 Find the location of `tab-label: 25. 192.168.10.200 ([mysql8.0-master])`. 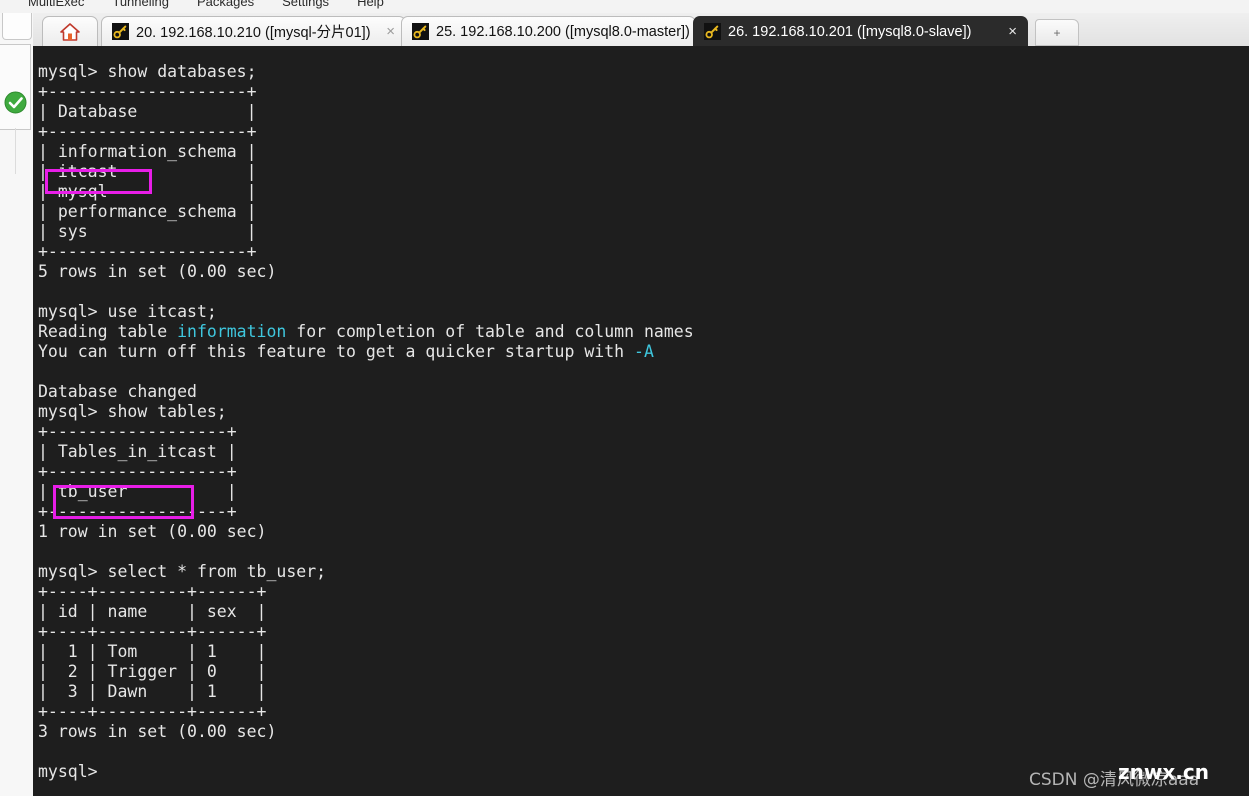

tab-label: 25. 192.168.10.200 ([mysql8.0-master]) is located at coordinates (563, 31).